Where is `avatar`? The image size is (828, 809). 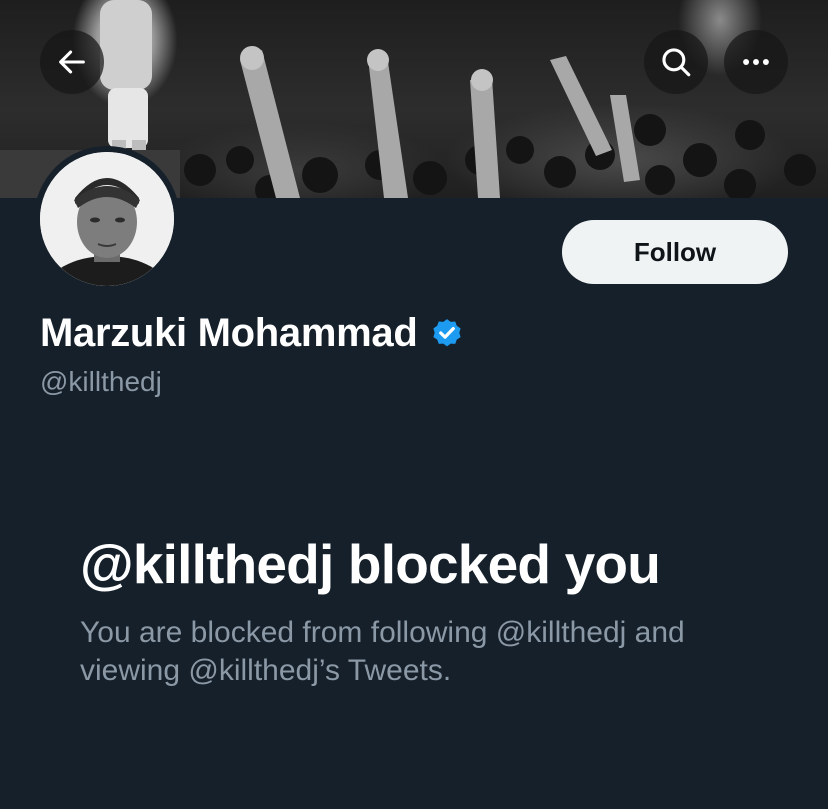 avatar is located at coordinates (107, 219).